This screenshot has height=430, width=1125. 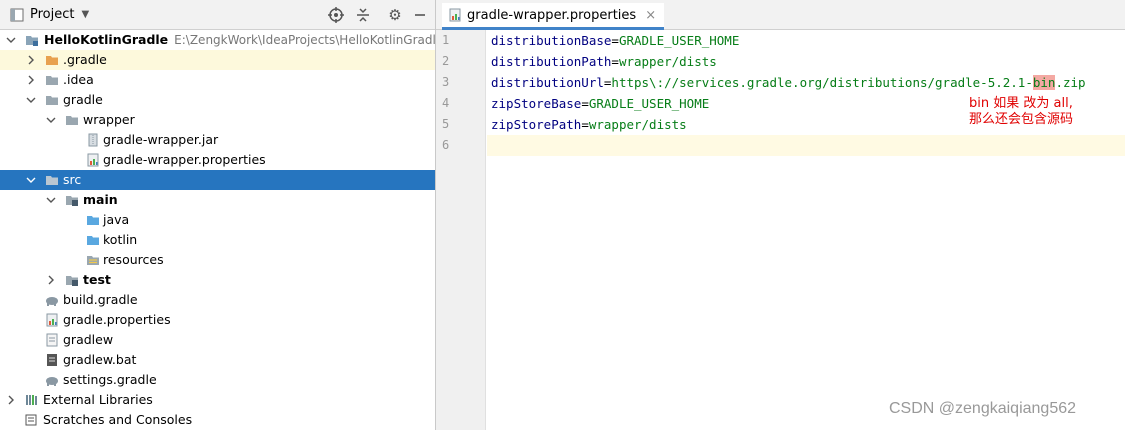 I want to click on tab-label: gradle-wrapper.properties, so click(x=552, y=15).